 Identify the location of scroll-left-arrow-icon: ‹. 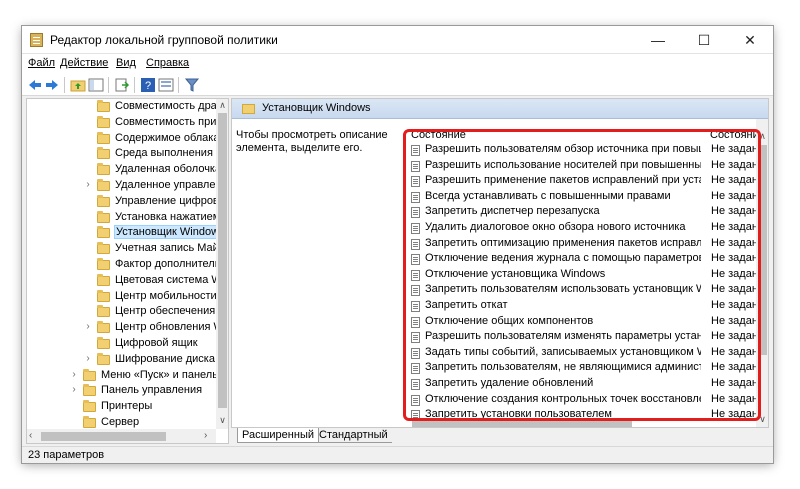
(30, 435).